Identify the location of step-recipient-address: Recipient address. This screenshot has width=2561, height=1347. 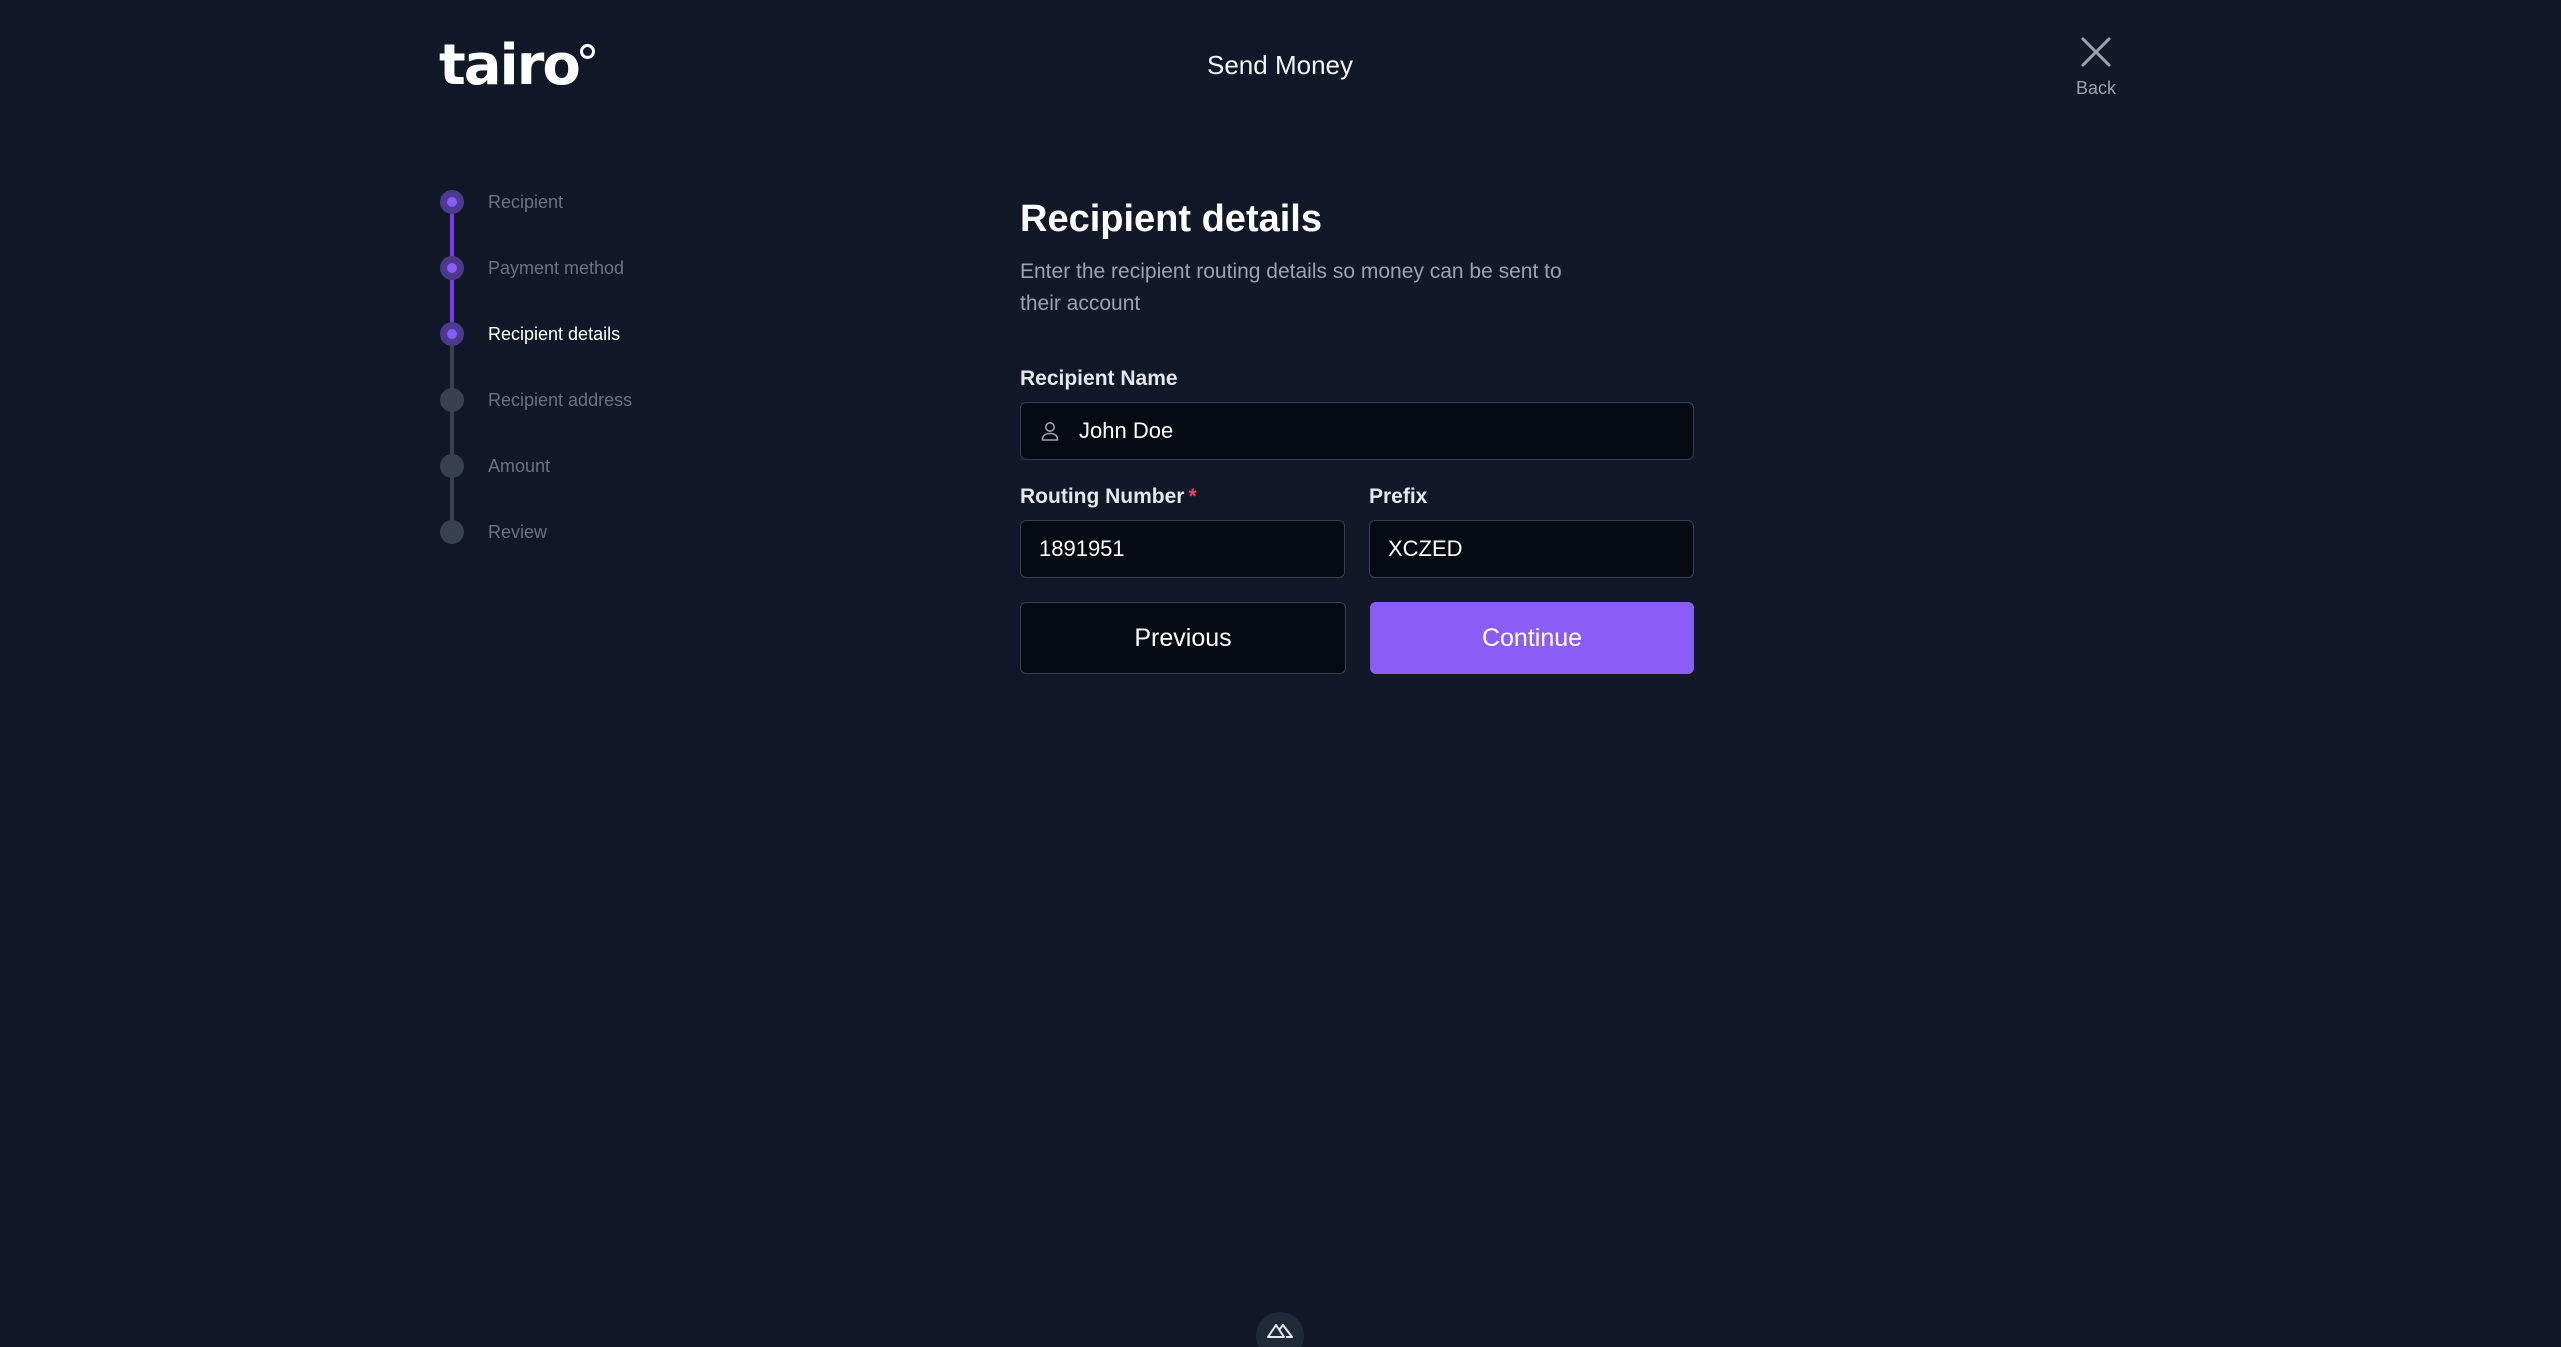
(590, 422).